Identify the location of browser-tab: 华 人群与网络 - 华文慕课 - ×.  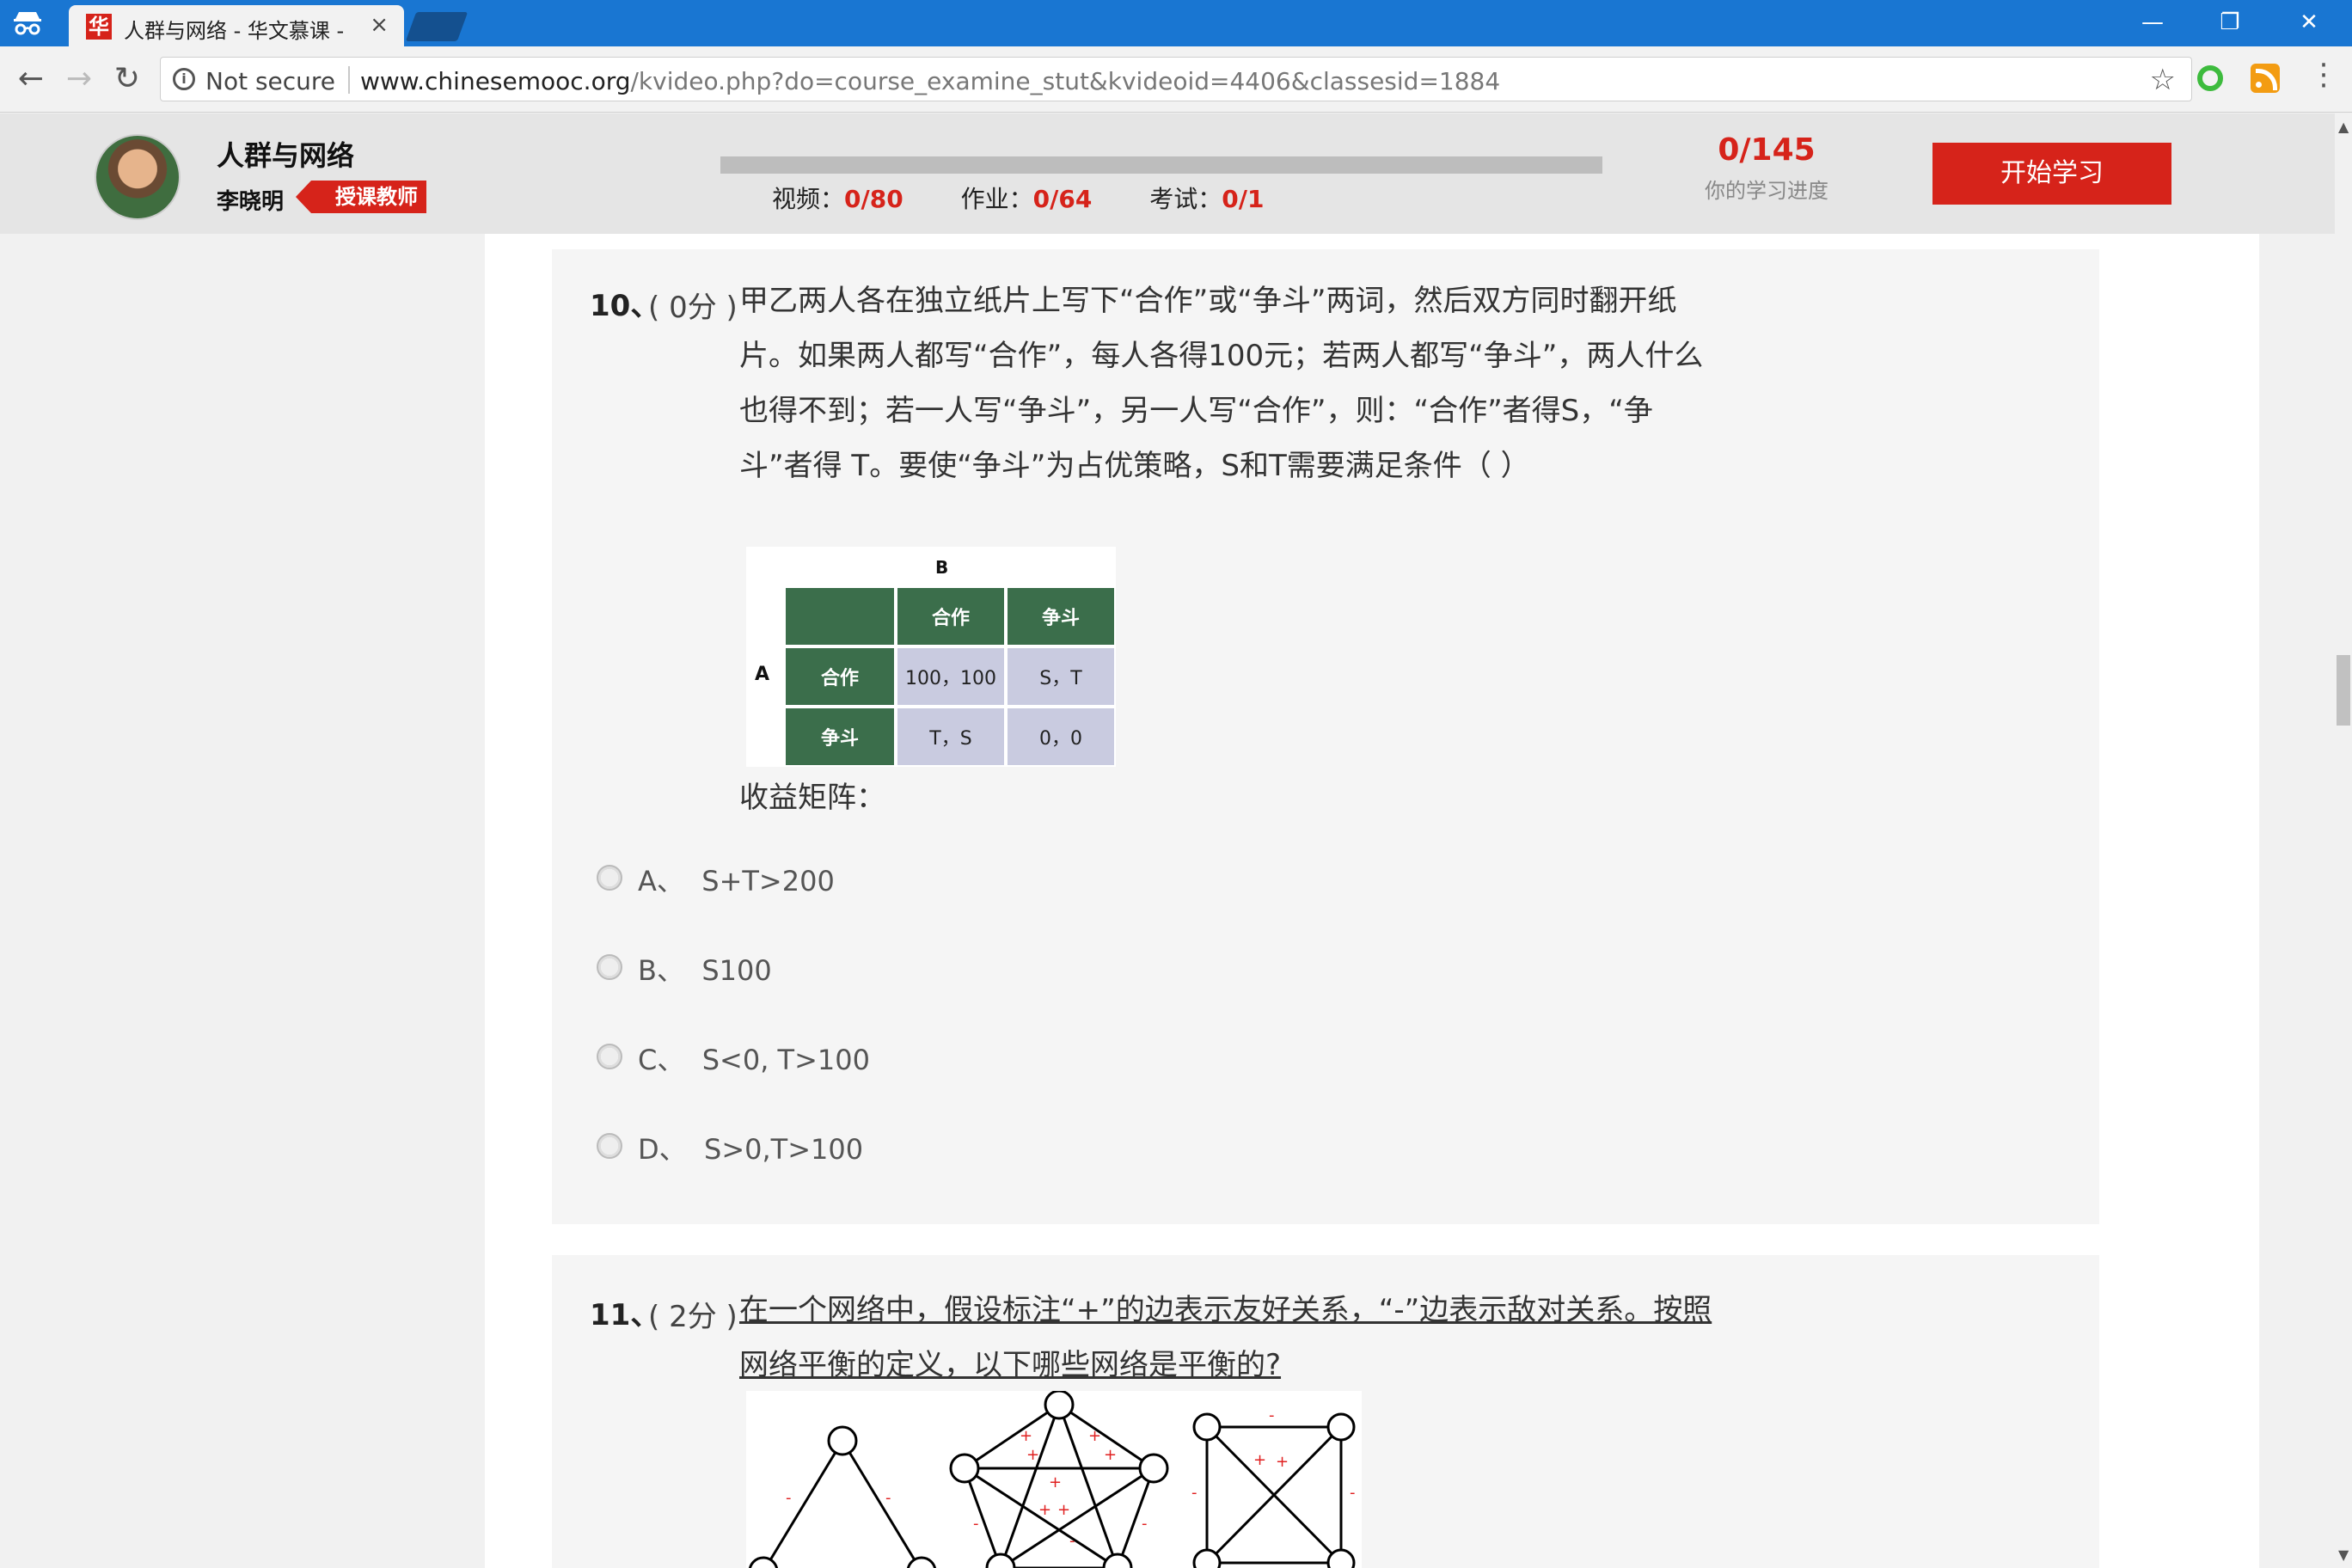
(236, 25).